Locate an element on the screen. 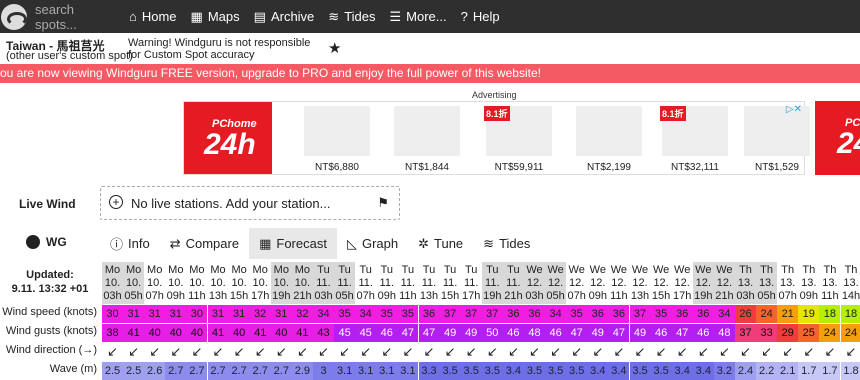  product-image is located at coordinates (337, 131).